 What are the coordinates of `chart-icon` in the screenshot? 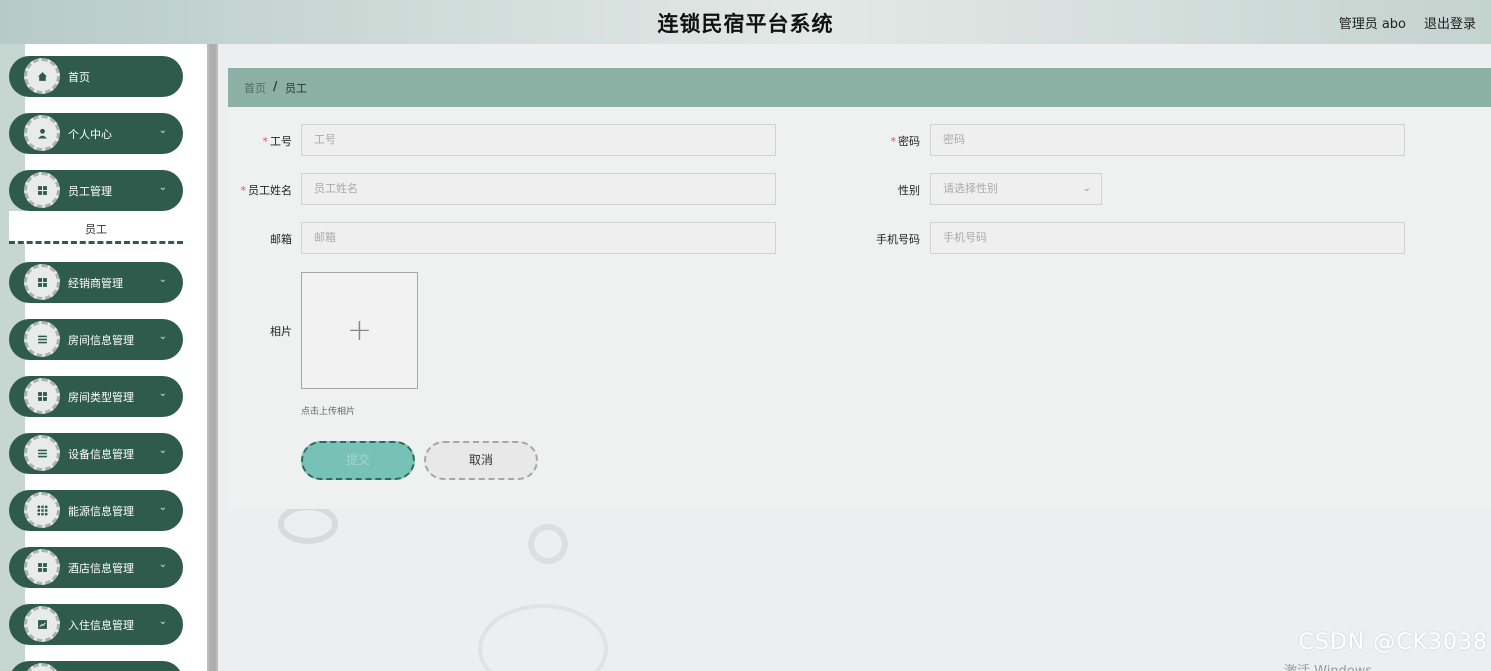 It's located at (42, 624).